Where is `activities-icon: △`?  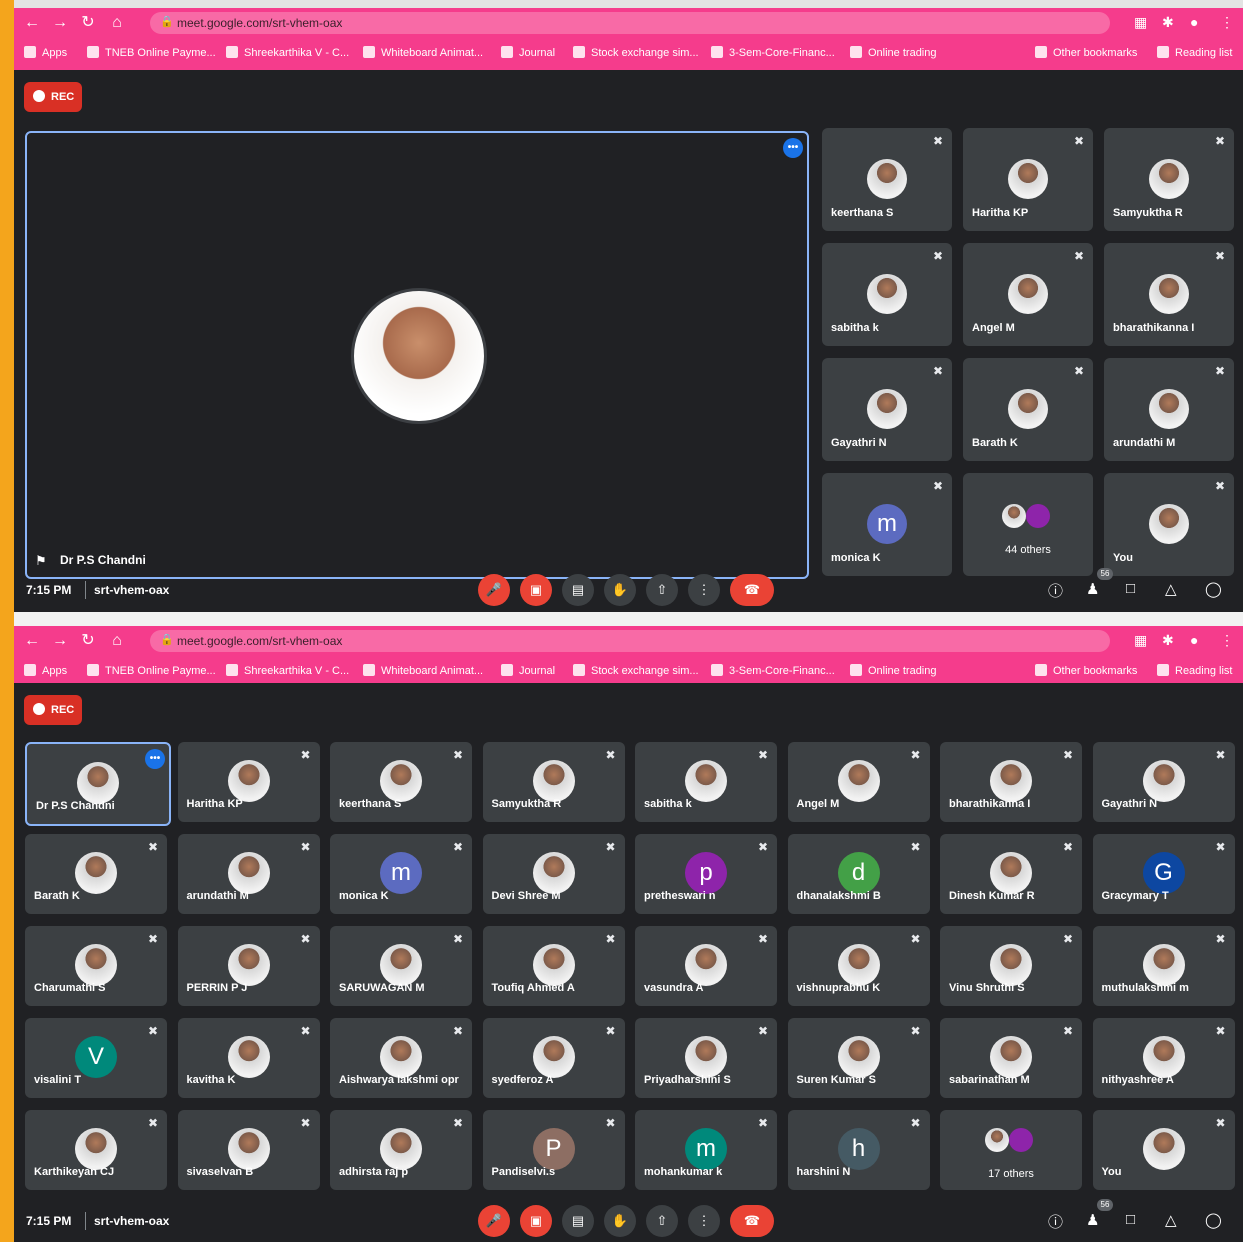
activities-icon: △ is located at coordinates (1171, 1220).